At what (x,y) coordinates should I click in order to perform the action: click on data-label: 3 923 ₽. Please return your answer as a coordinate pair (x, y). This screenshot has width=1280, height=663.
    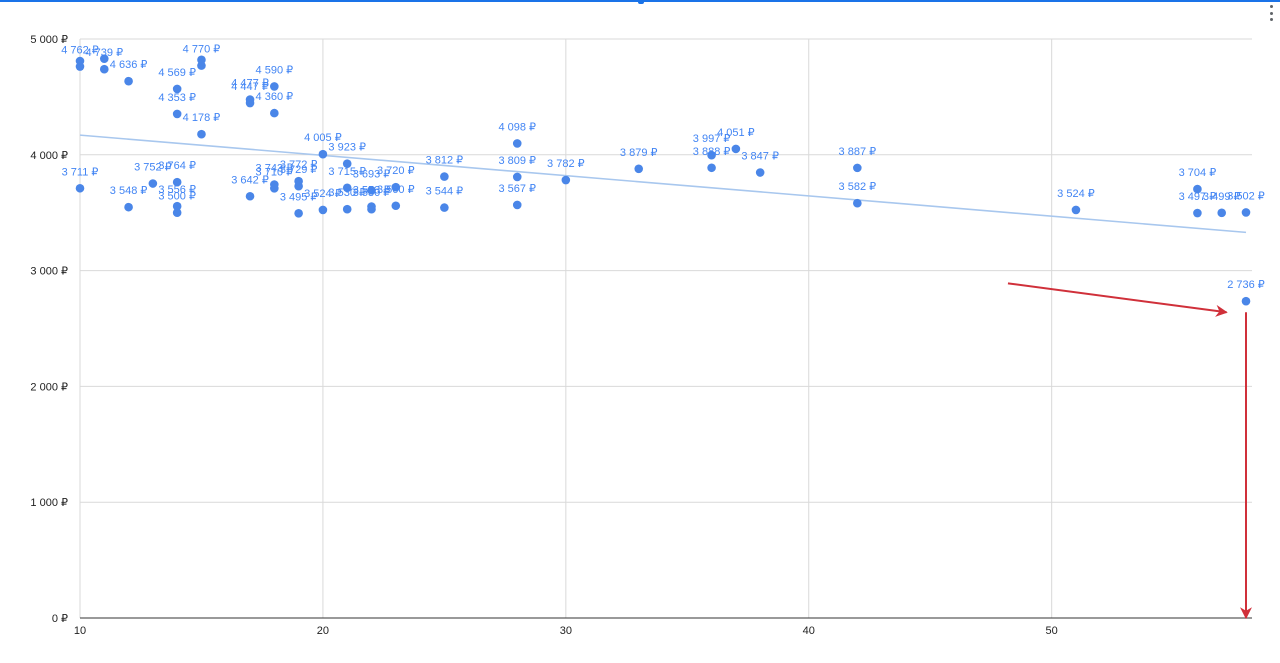
    Looking at the image, I should click on (347, 148).